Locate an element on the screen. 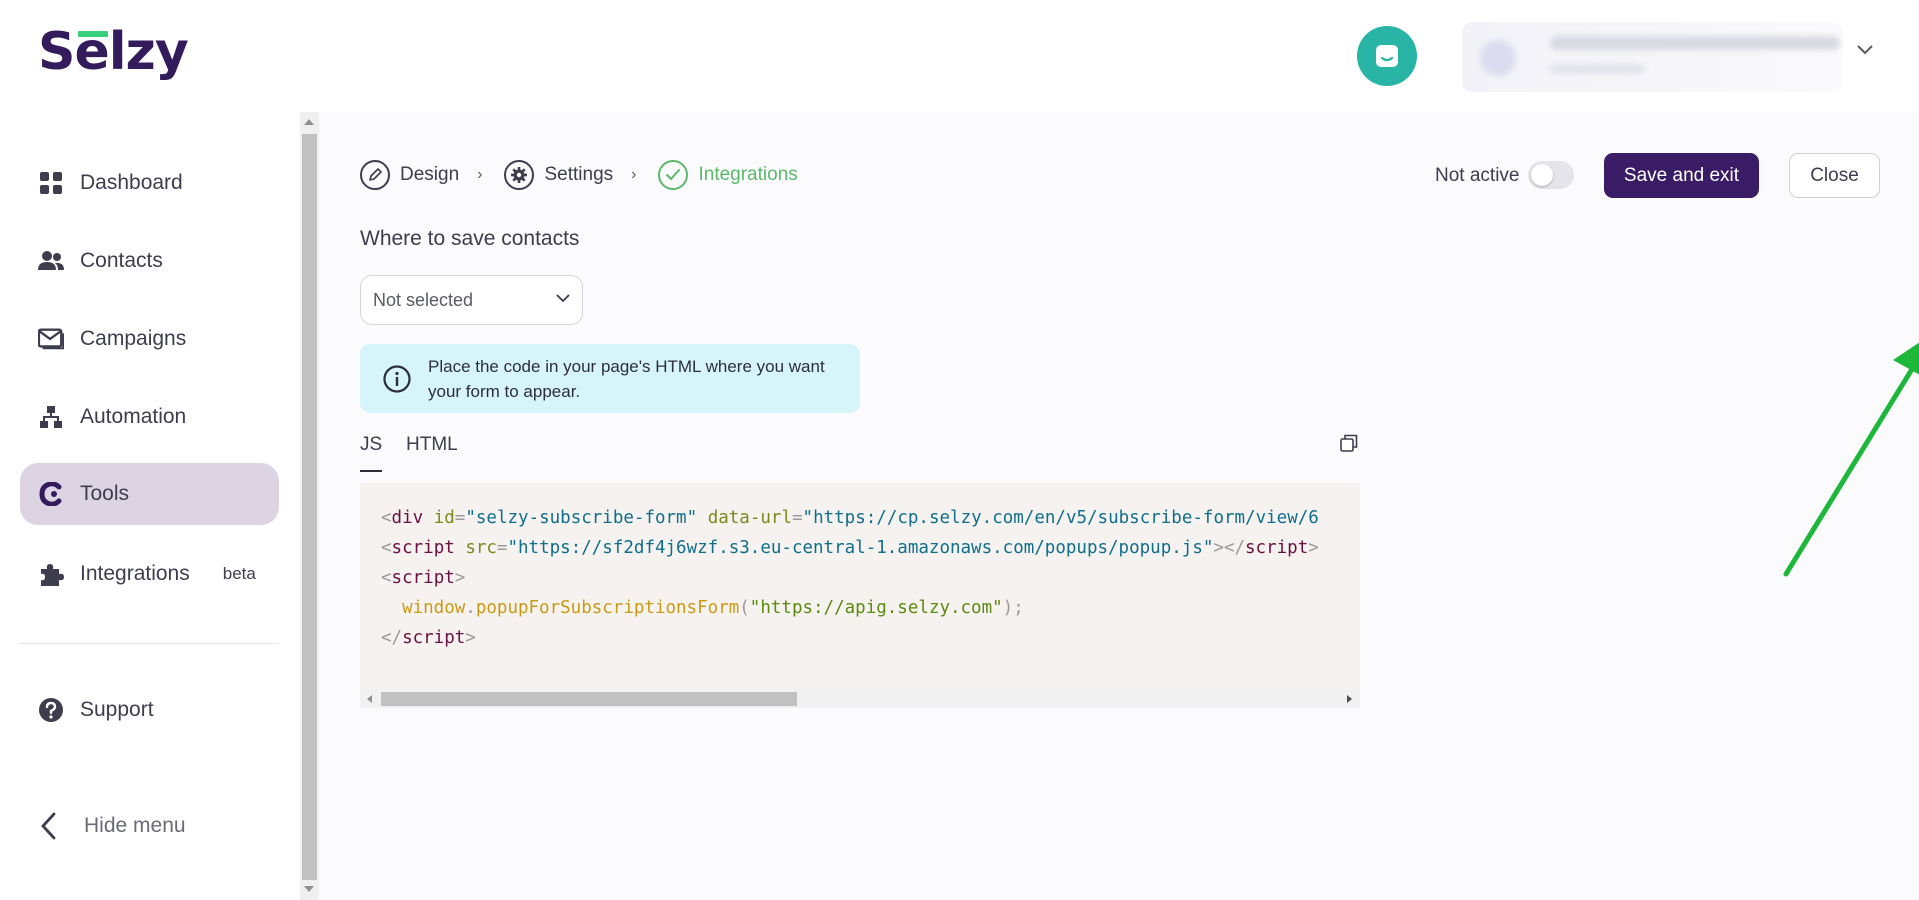 This screenshot has width=1919, height=900. sidebar-item-campaigns: Campaigns is located at coordinates (149, 339).